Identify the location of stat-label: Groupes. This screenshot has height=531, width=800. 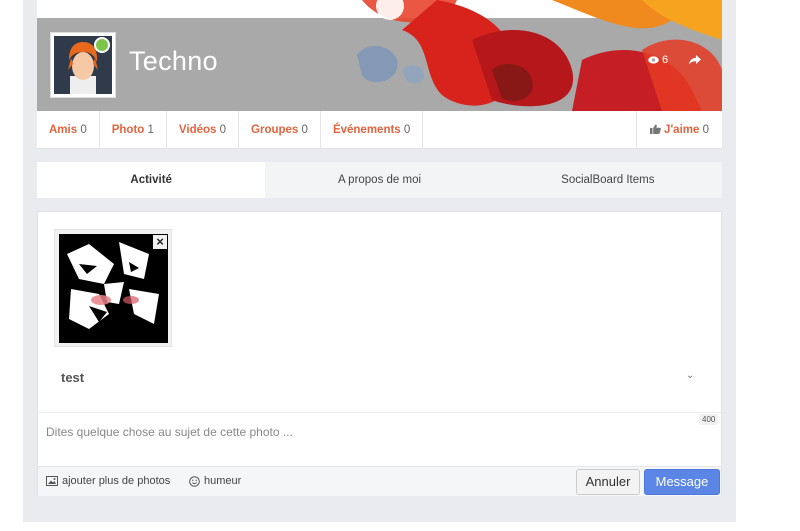
(275, 130).